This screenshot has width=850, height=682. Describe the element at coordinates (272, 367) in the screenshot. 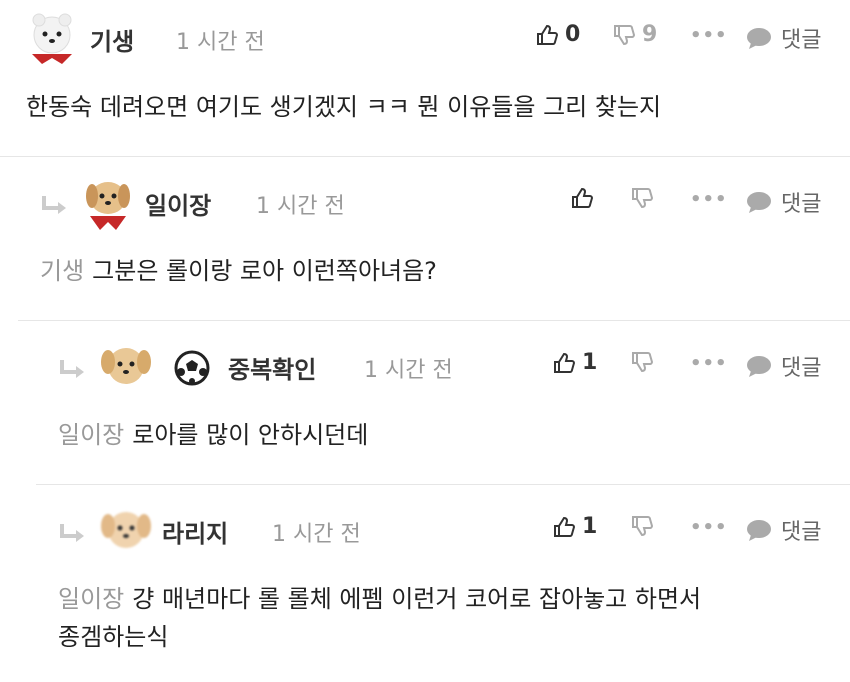

I see `nickname: 중복확인` at that location.